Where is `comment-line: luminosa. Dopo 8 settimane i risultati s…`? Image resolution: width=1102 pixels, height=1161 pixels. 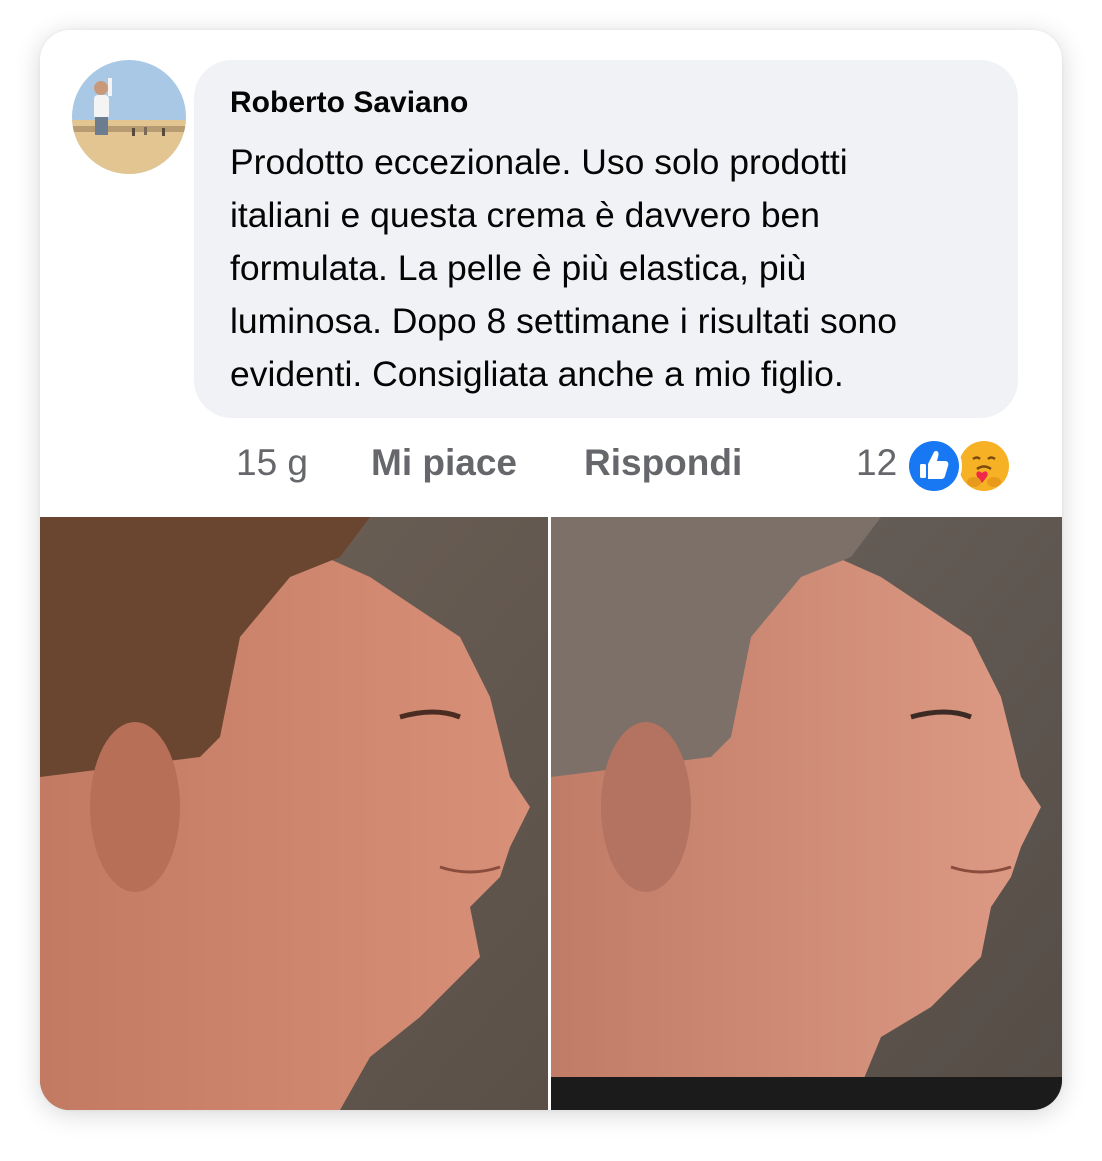
comment-line: luminosa. Dopo 8 settimane i risultati s… is located at coordinates (563, 321).